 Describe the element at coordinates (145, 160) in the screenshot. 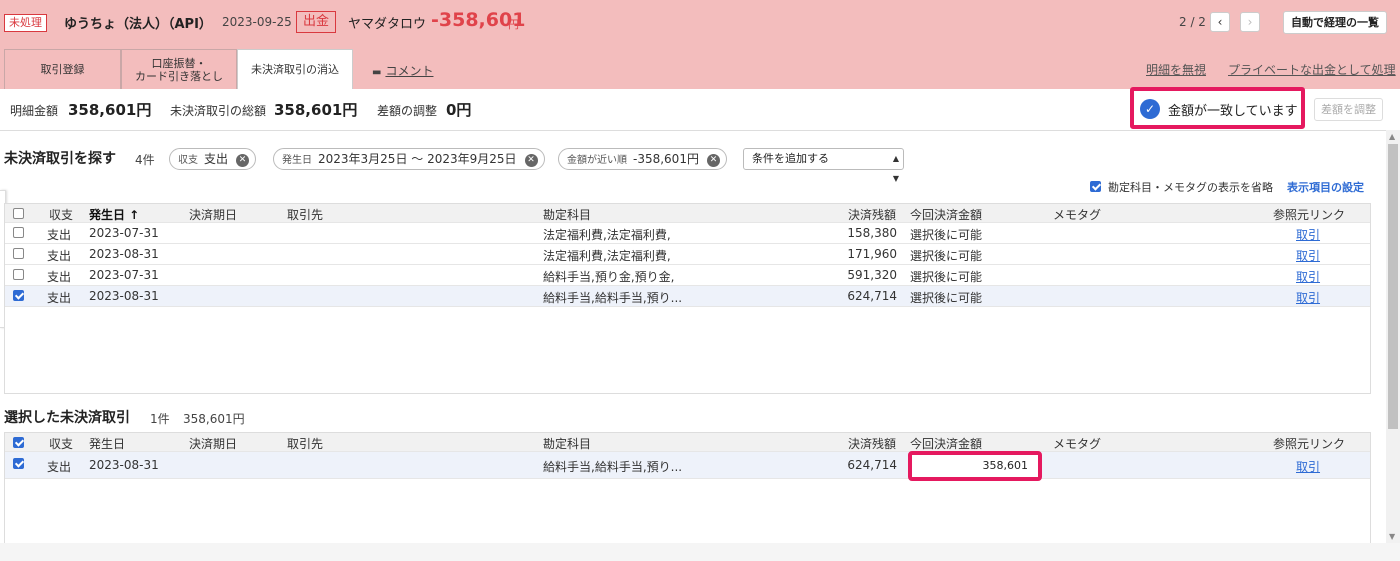

I see `search-result-count: 4件` at that location.